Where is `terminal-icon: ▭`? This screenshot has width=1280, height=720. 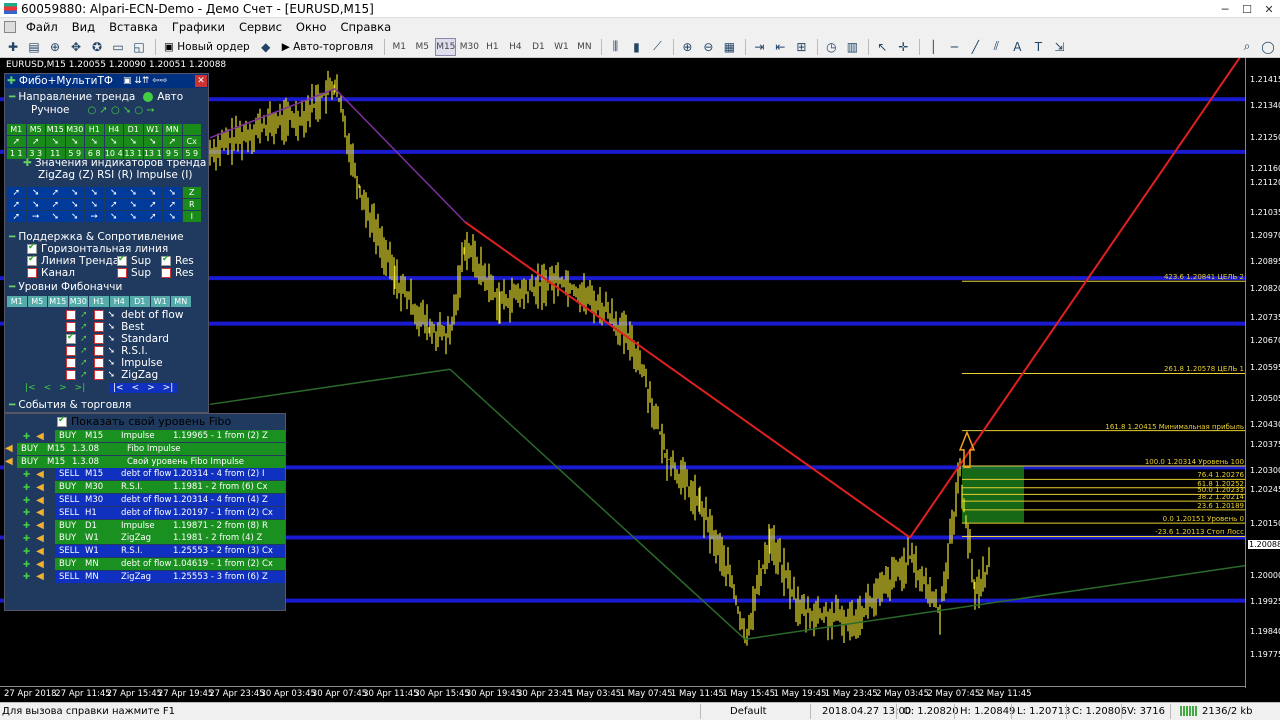 terminal-icon: ▭ is located at coordinates (118, 47).